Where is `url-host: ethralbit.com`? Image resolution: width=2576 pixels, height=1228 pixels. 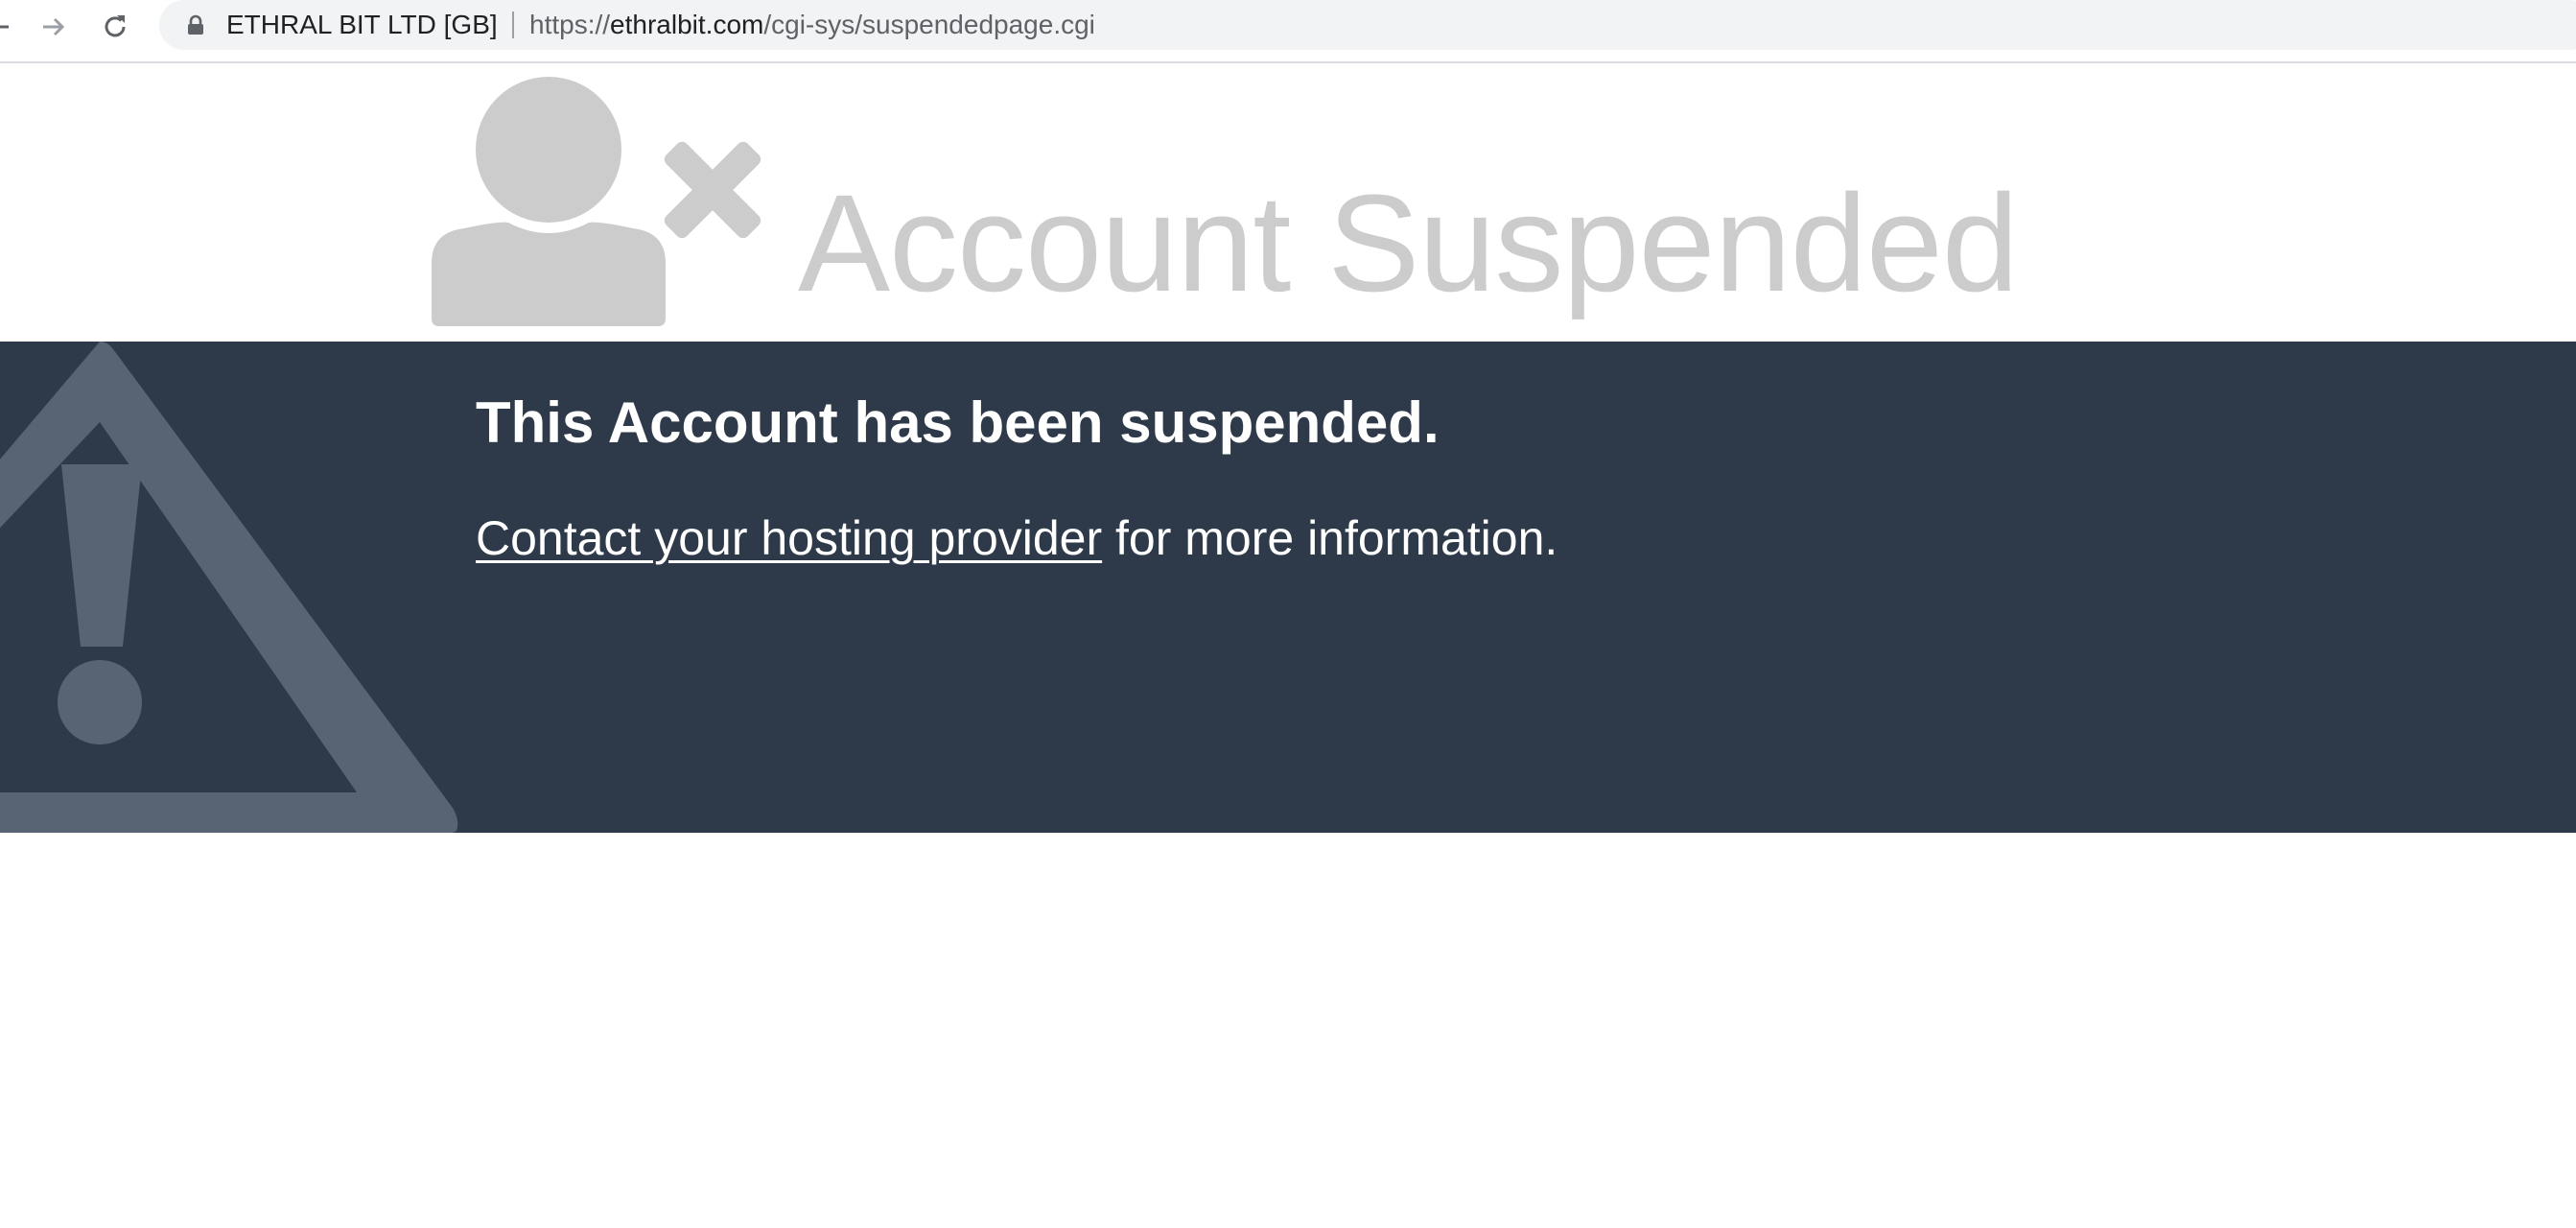
url-host: ethralbit.com is located at coordinates (687, 24).